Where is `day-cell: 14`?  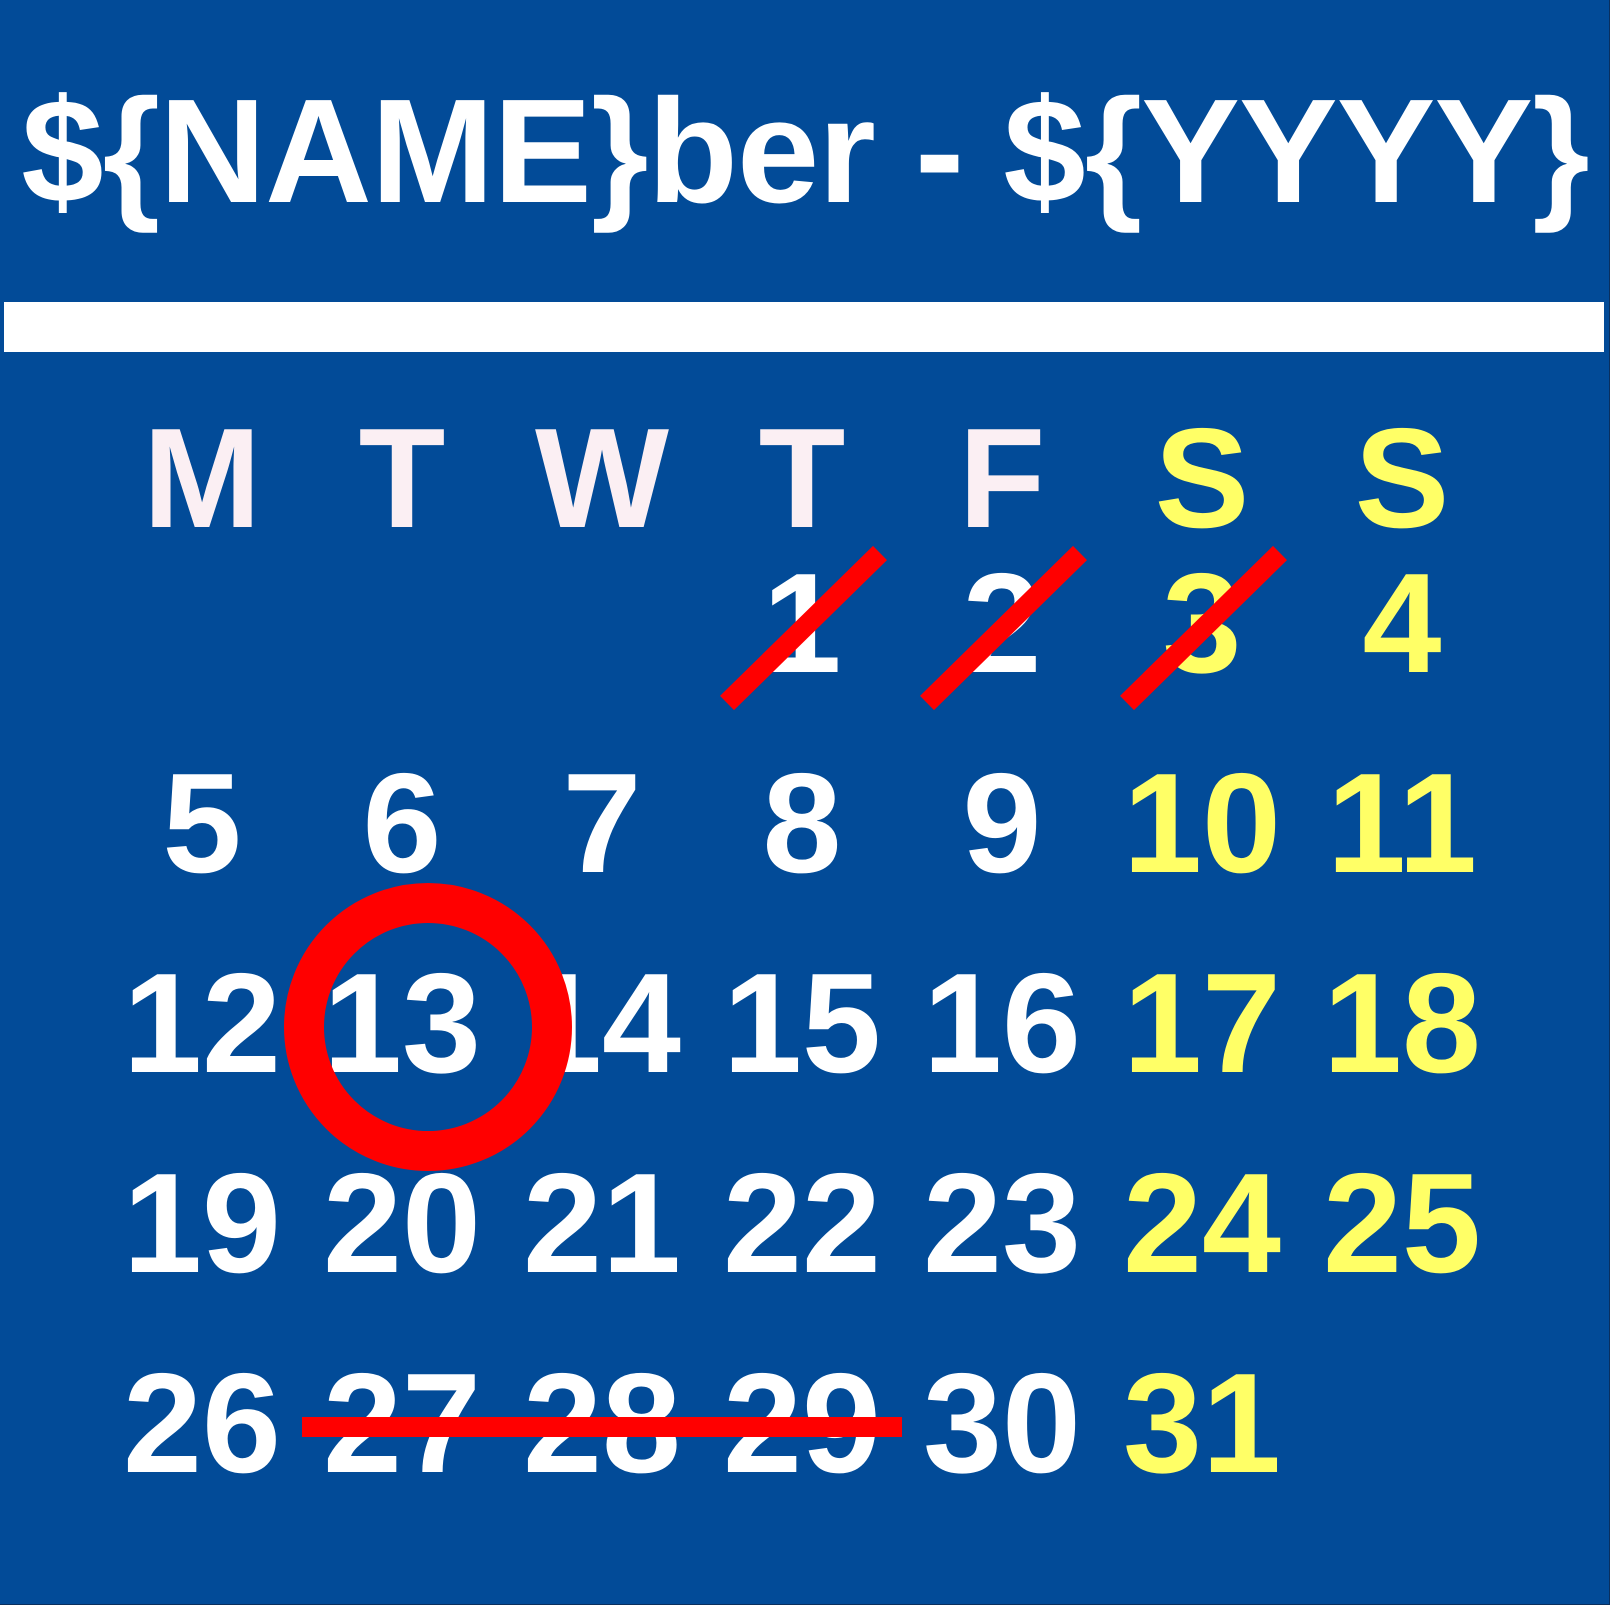
day-cell: 14 is located at coordinates (602, 1023).